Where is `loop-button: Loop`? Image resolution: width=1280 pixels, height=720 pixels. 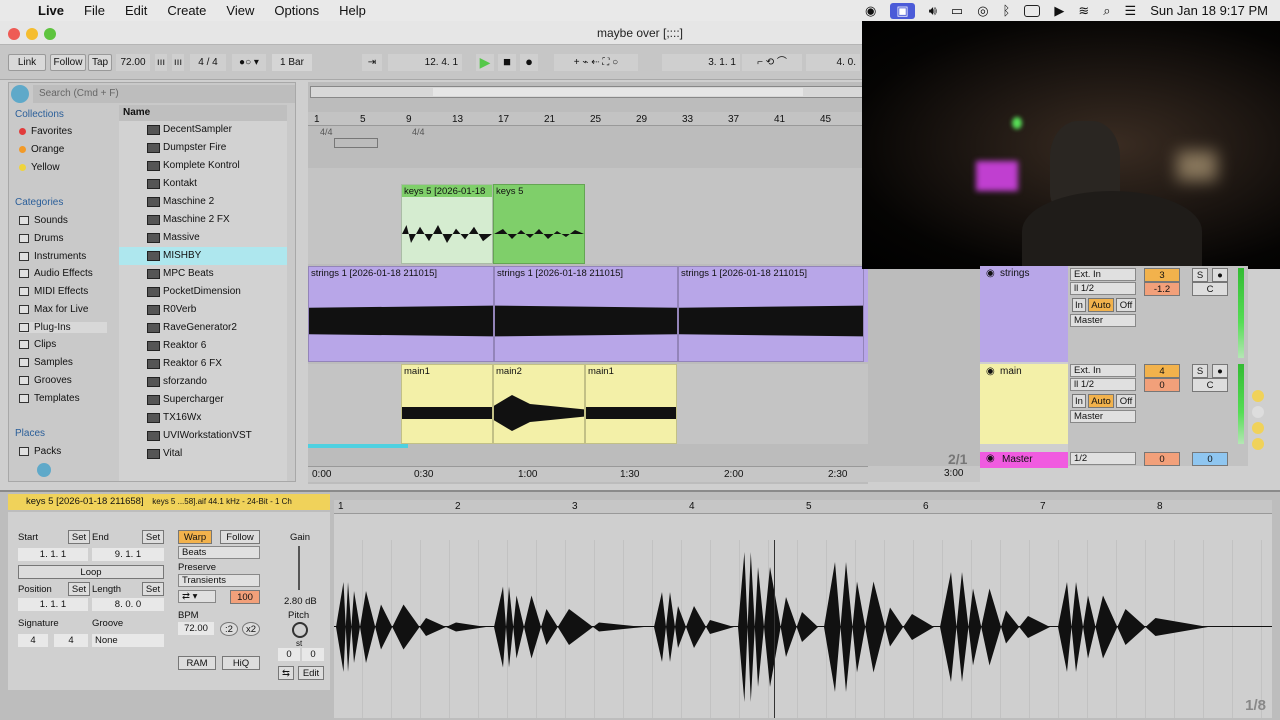
loop-button: Loop is located at coordinates (91, 572).